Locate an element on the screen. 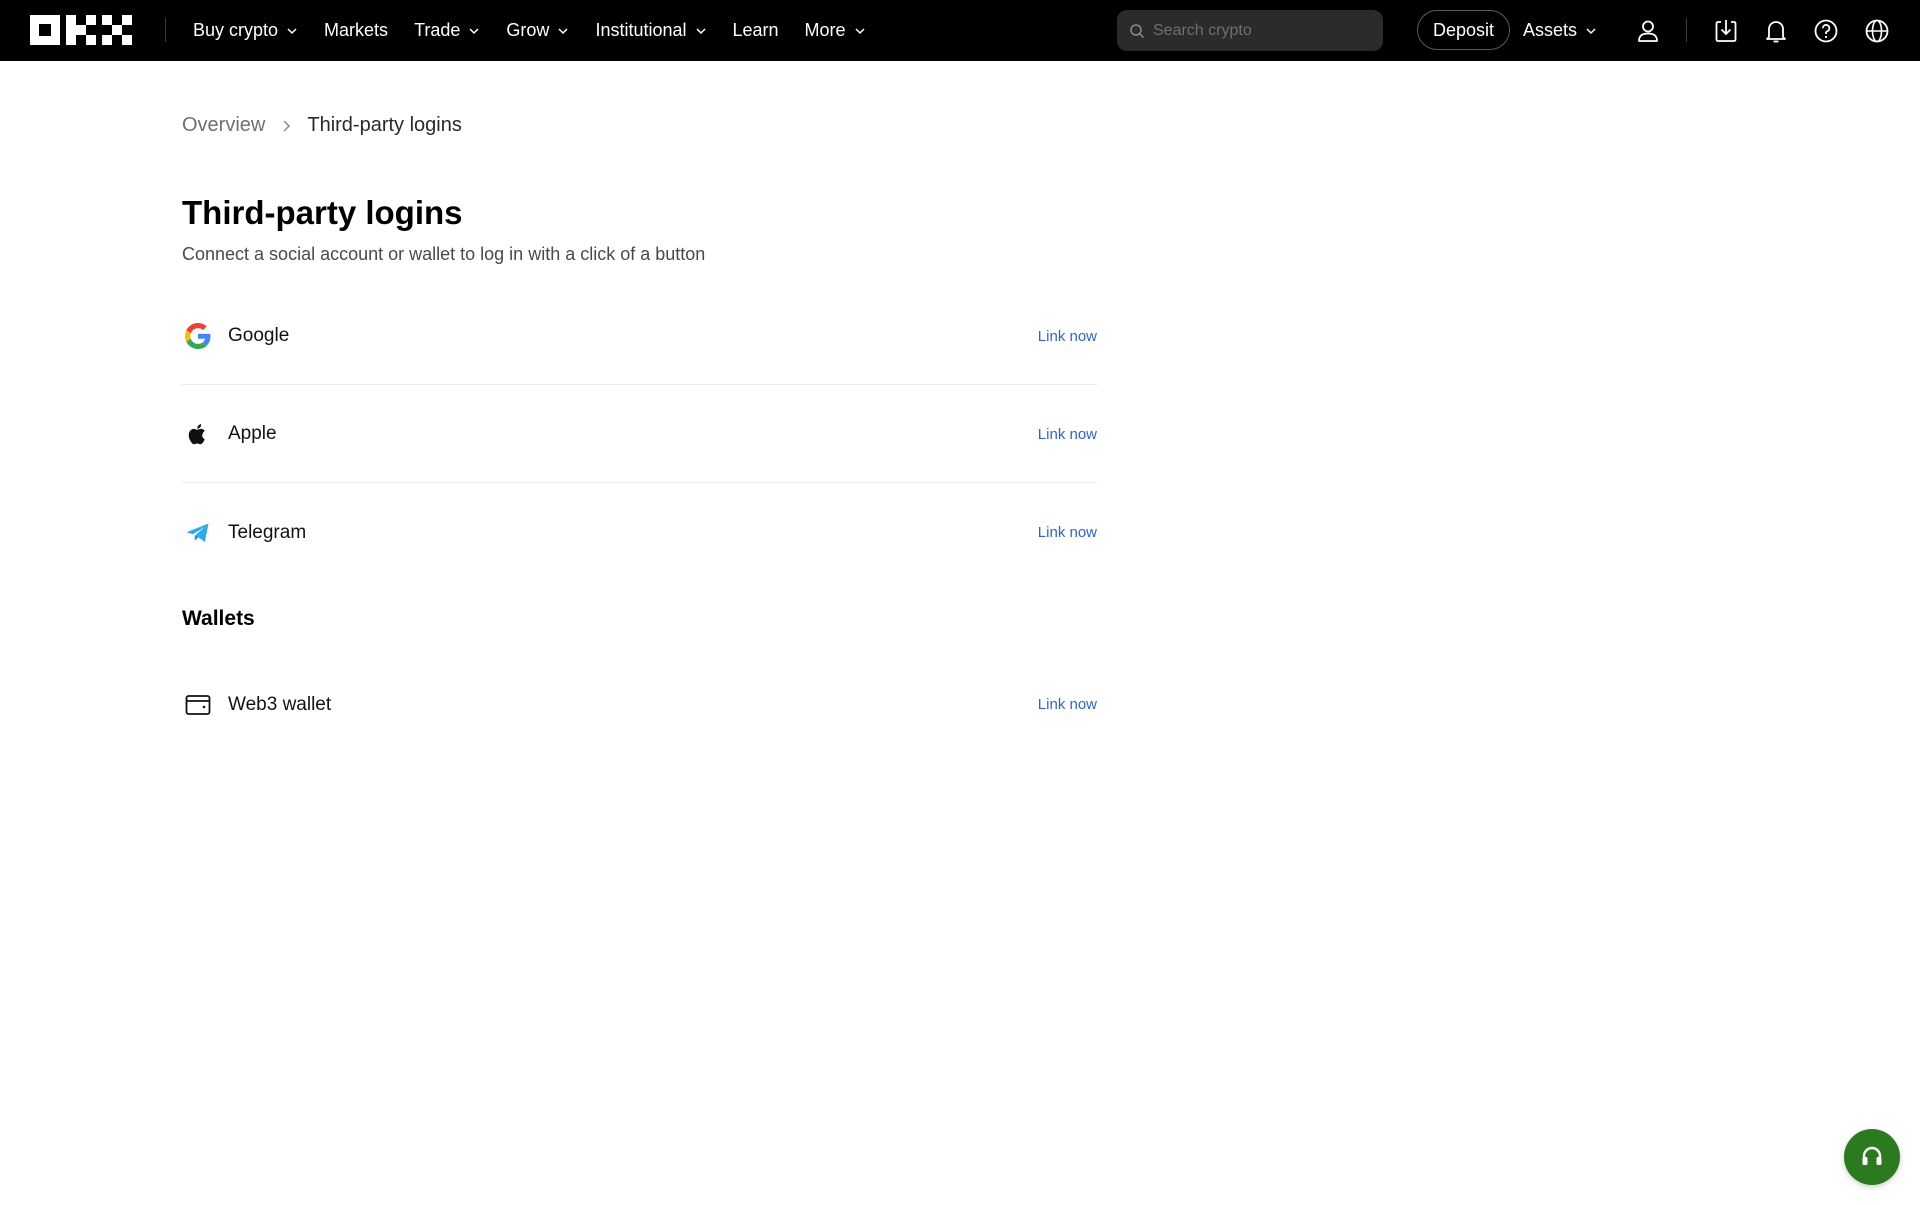  wallets-section-title: Wallets is located at coordinates (218, 618).